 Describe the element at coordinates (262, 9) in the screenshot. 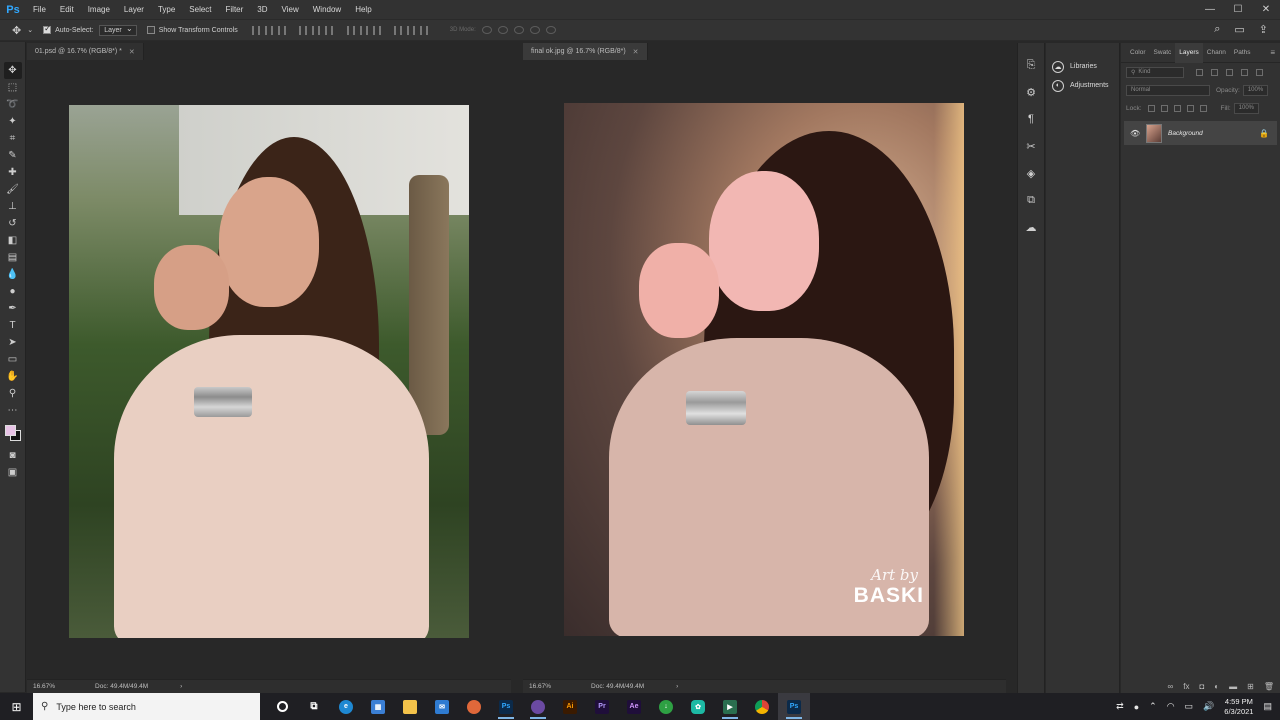

I see `menu-3d: 3D` at that location.